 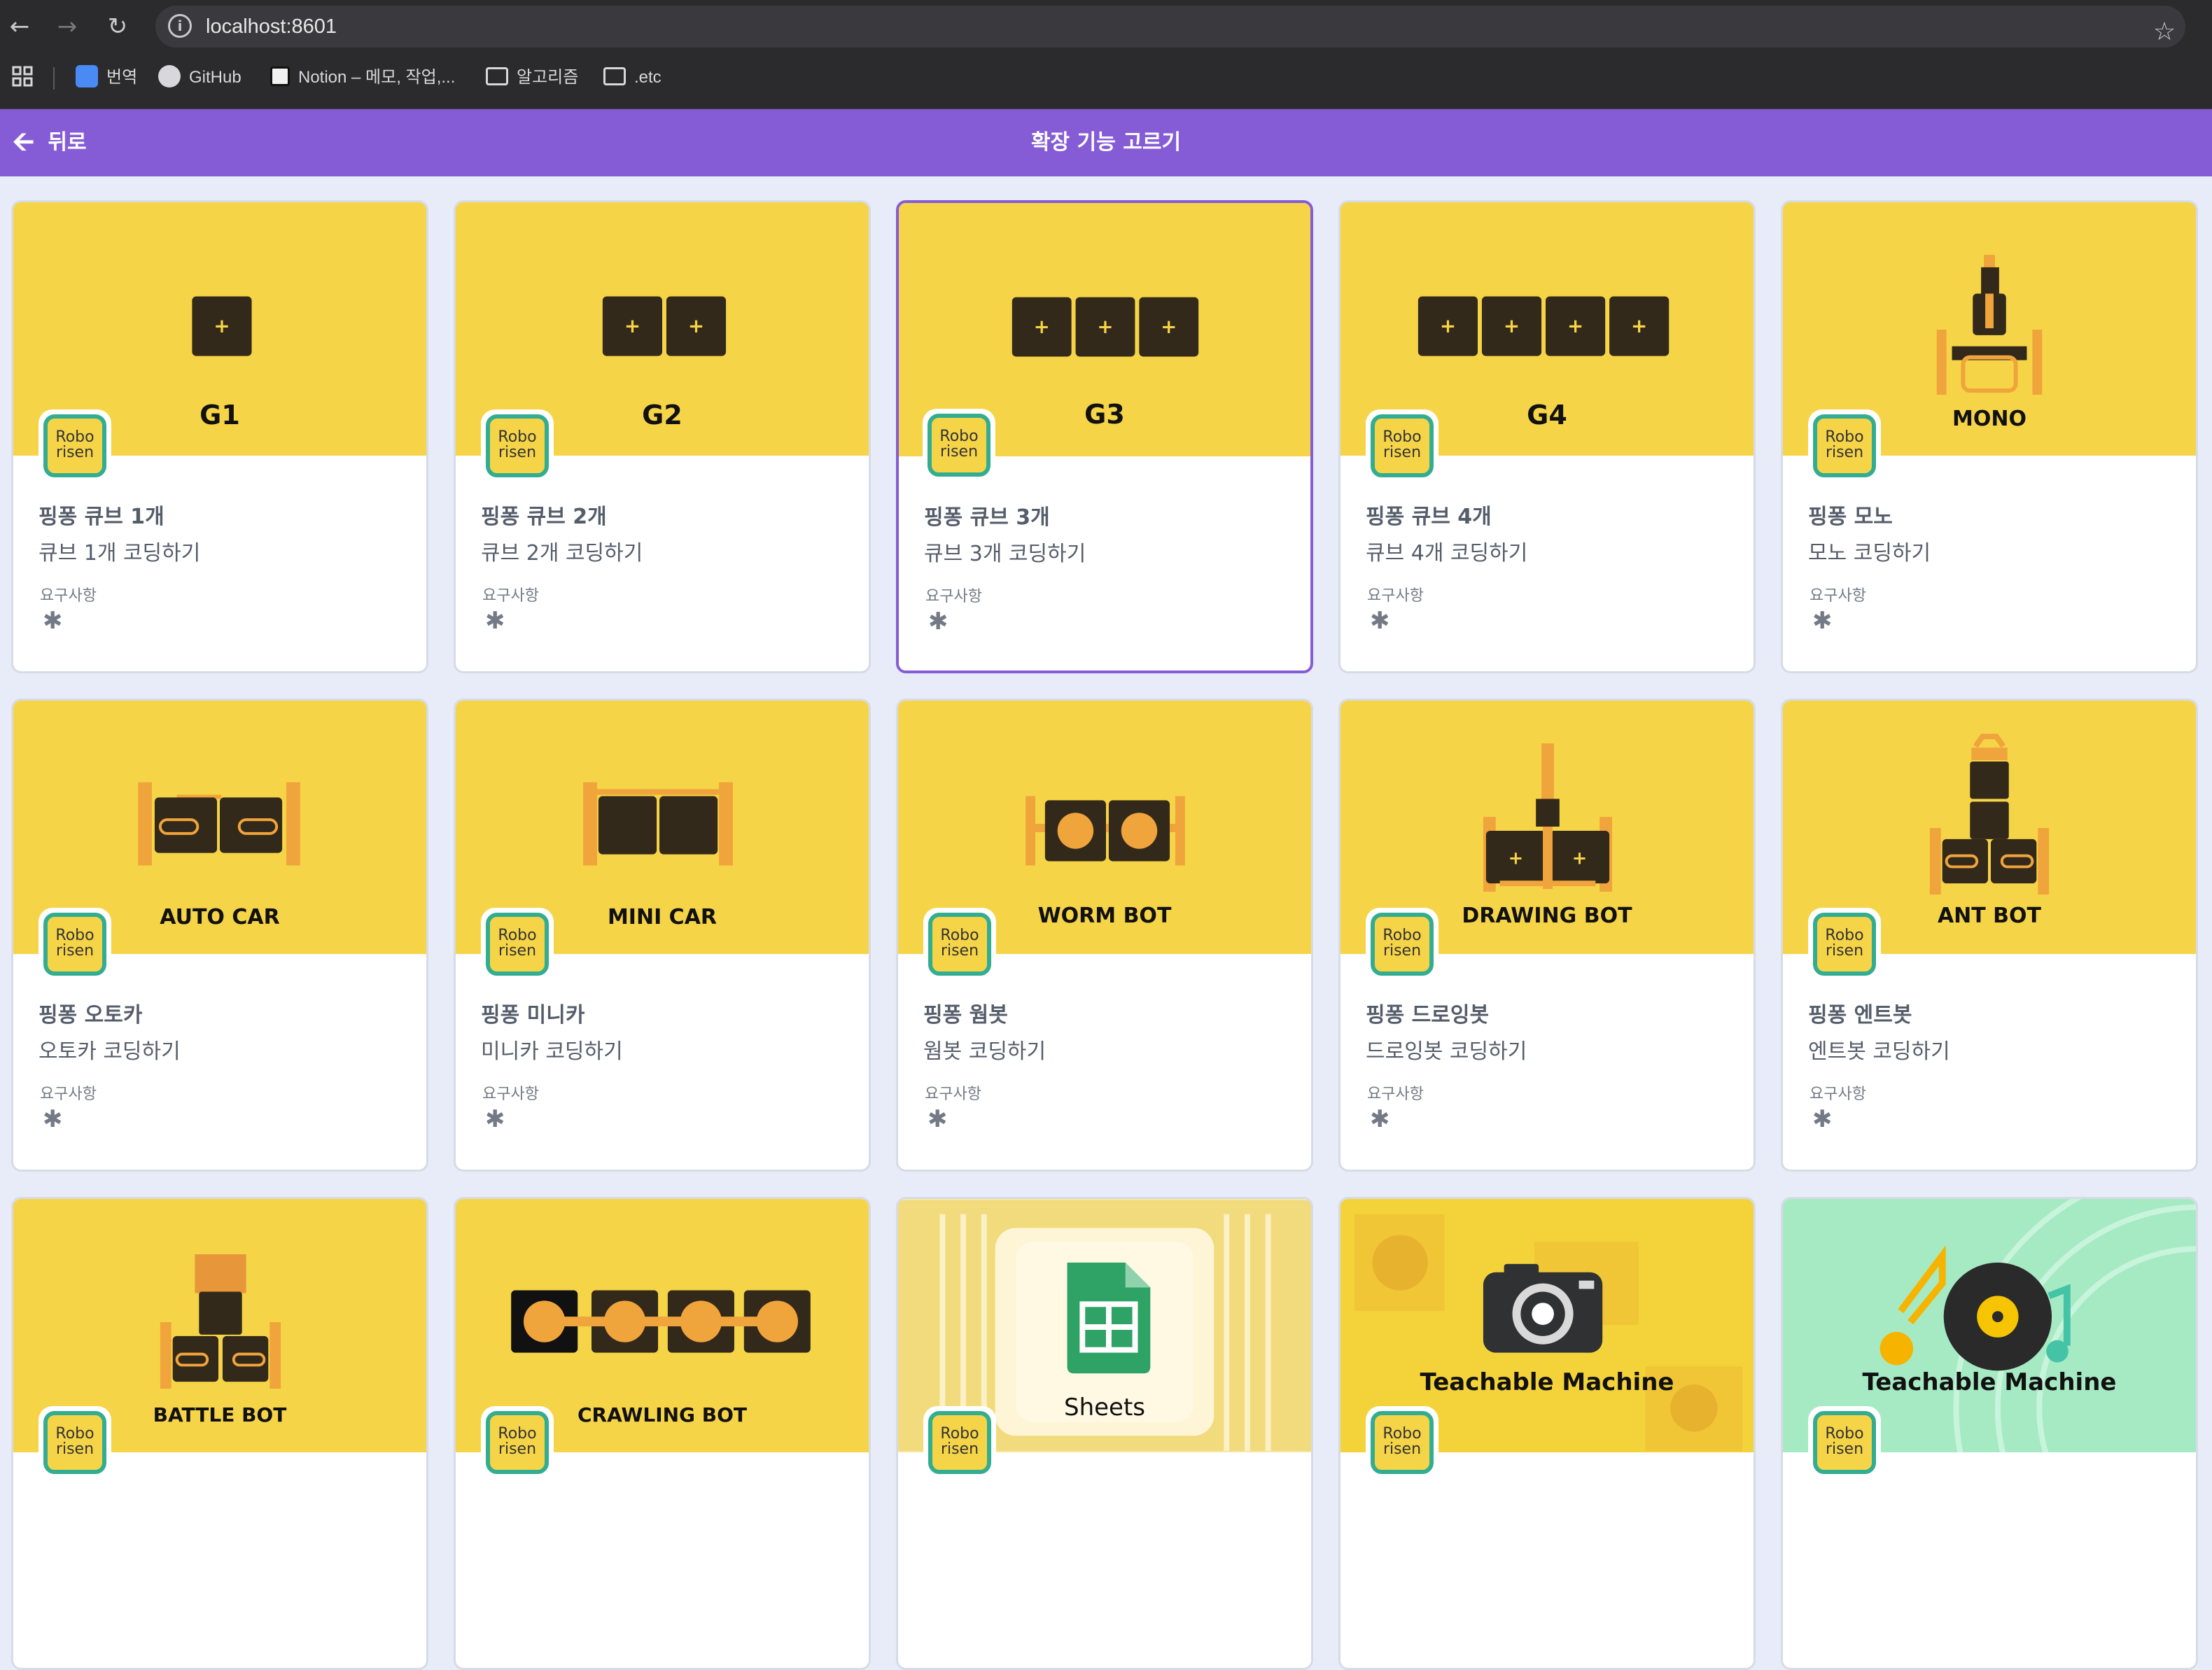 I want to click on card-description: 웜봇 코딩하기, so click(x=984, y=1051).